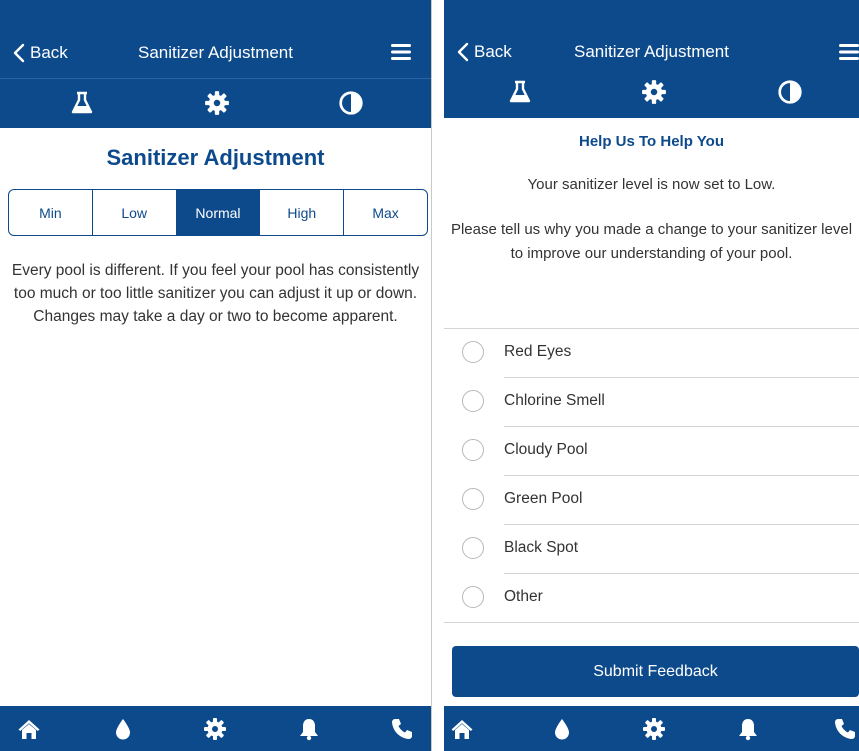  I want to click on option-label: Red Eyes, so click(538, 351).